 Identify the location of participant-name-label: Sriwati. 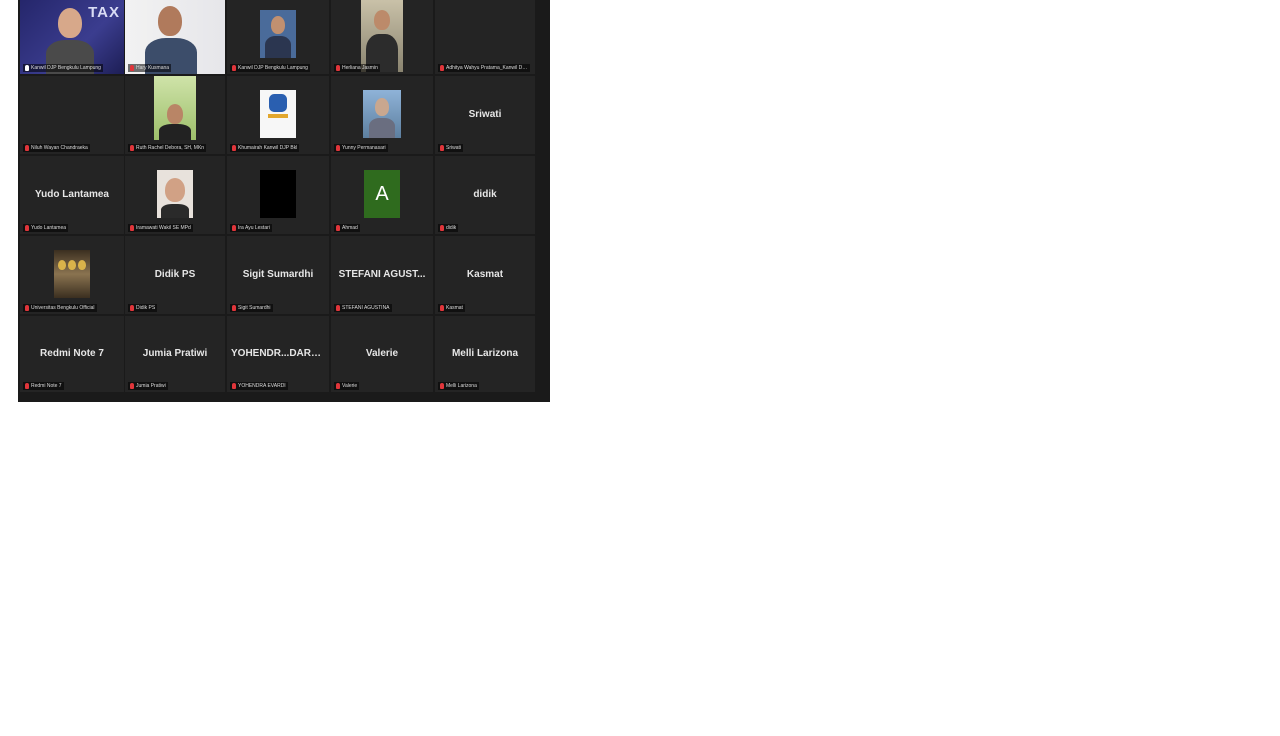
(451, 148).